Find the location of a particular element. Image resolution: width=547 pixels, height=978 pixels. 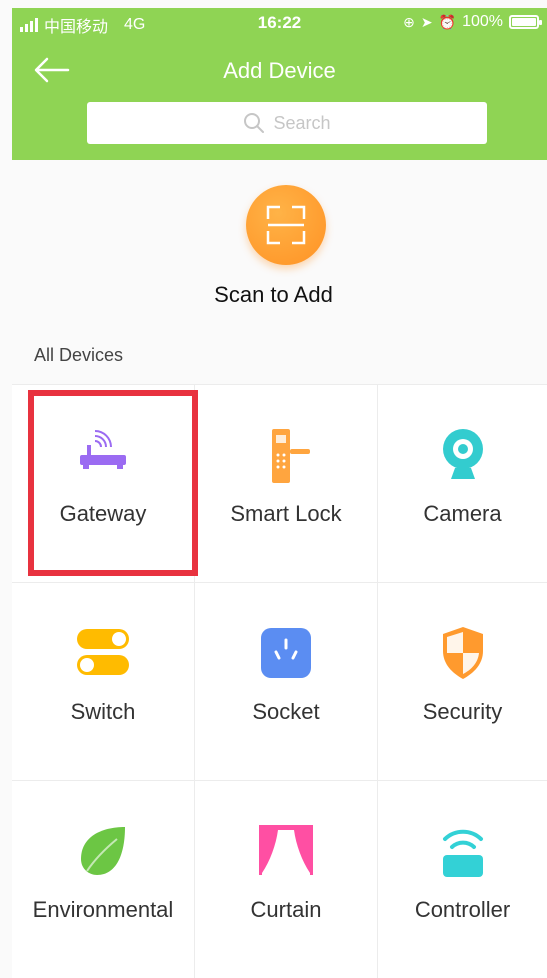

device-controller: Controller is located at coordinates (462, 879).